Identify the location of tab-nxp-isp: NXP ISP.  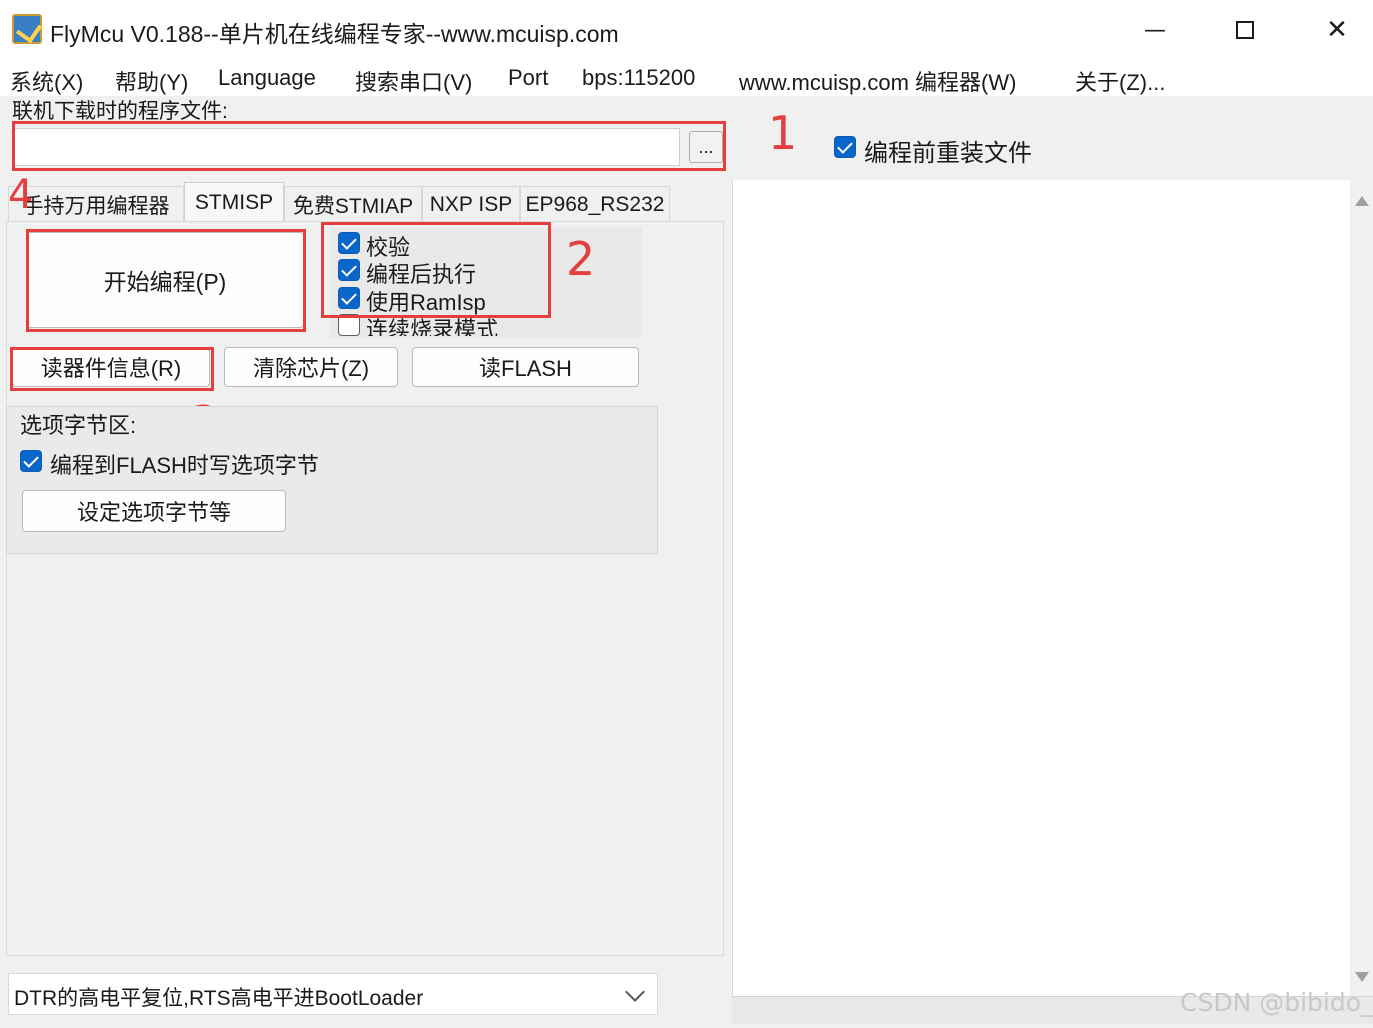
(471, 204).